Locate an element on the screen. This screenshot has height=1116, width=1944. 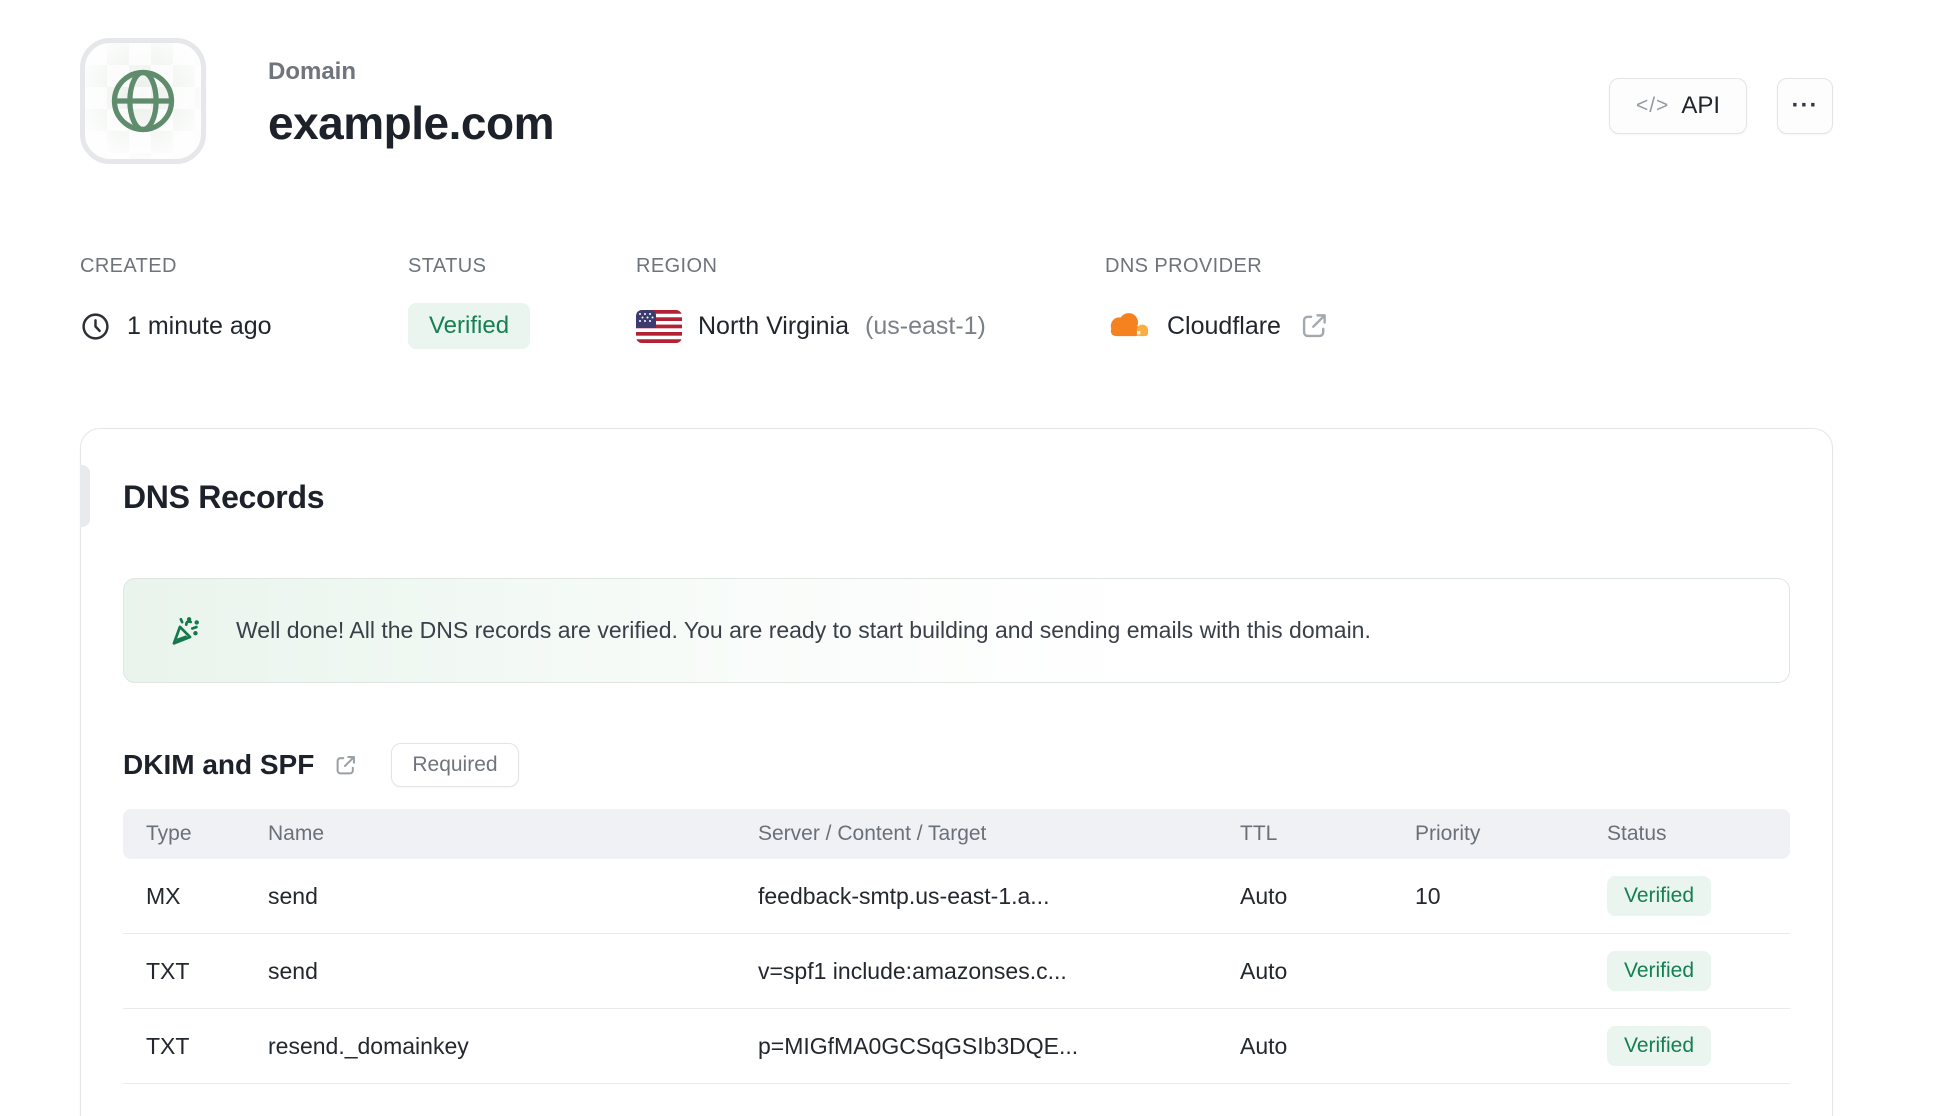
col-ttl: TTL is located at coordinates (1259, 833).